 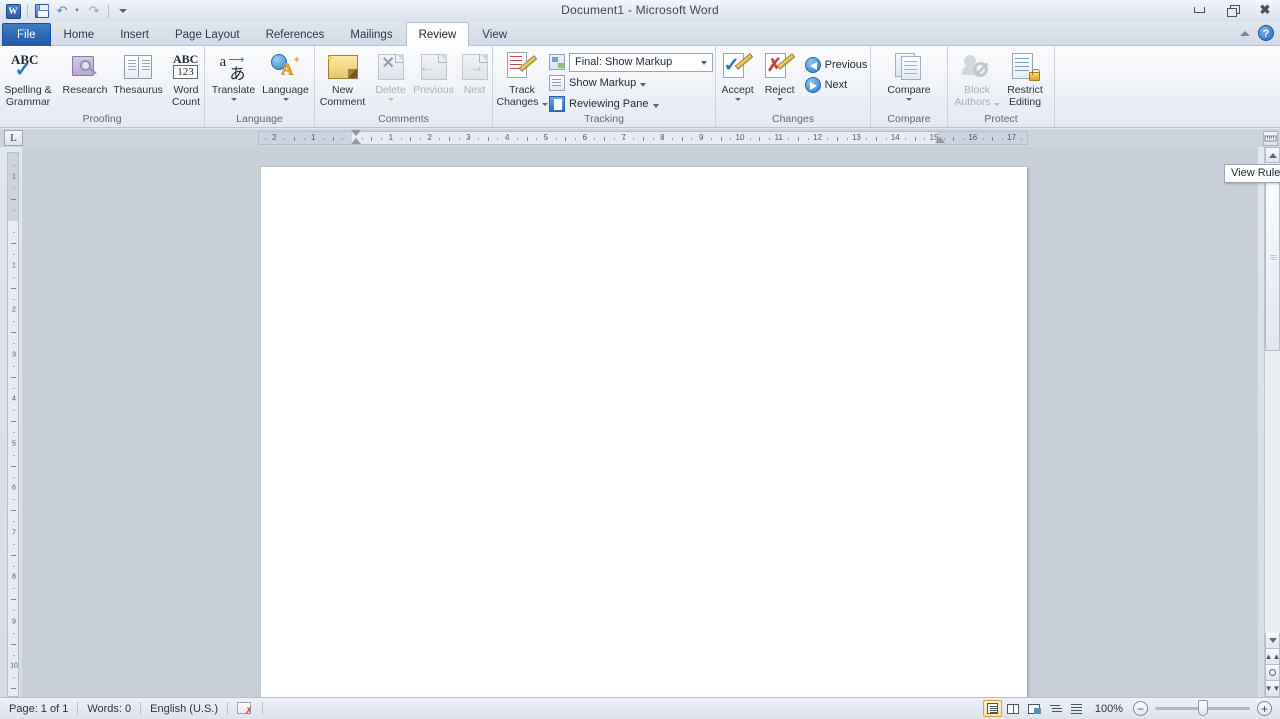 What do you see at coordinates (940, 140) in the screenshot?
I see `right-indent-marker` at bounding box center [940, 140].